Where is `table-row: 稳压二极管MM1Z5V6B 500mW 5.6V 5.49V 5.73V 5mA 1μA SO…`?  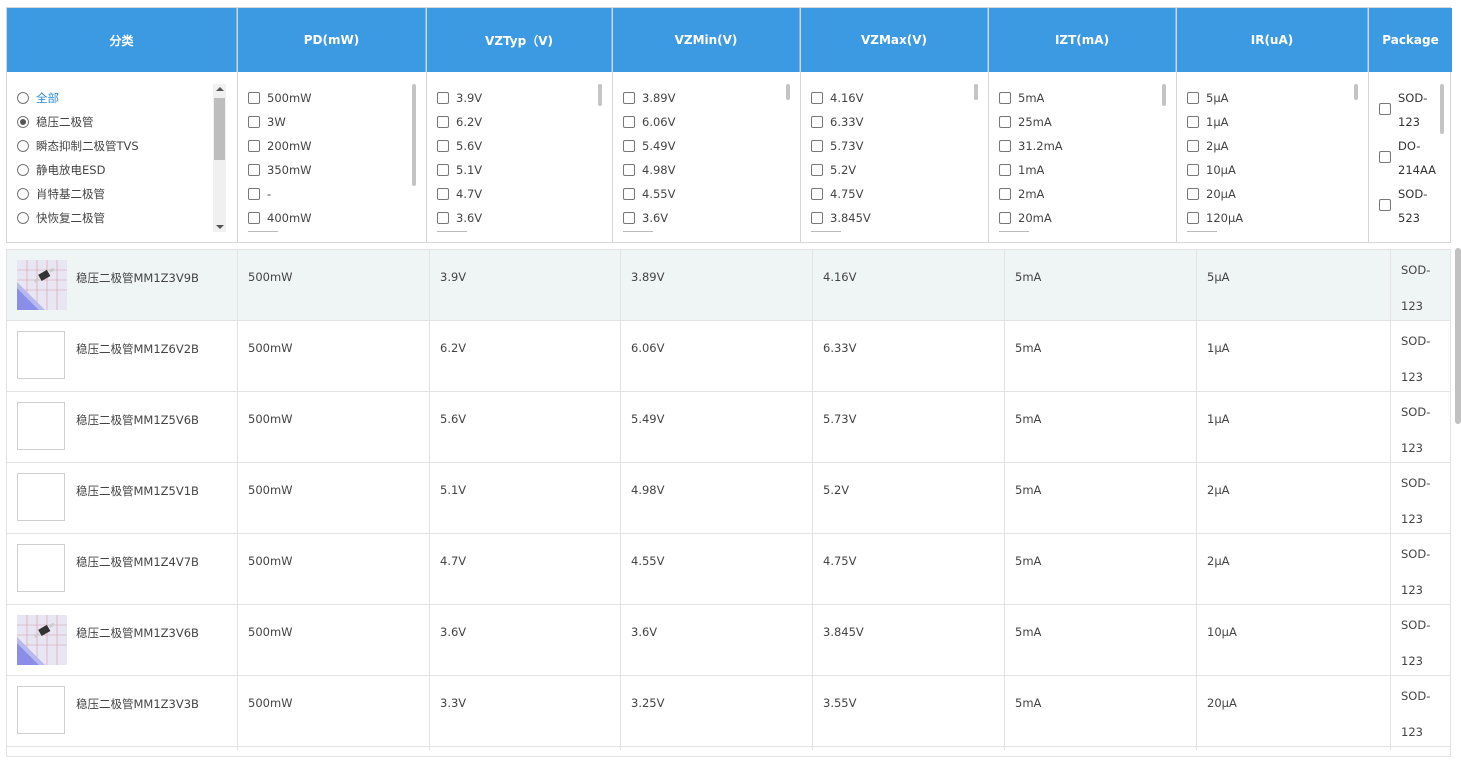
table-row: 稳压二极管MM1Z5V6B 500mW 5.6V 5.49V 5.73V 5mA 1μA SO… is located at coordinates (728, 429).